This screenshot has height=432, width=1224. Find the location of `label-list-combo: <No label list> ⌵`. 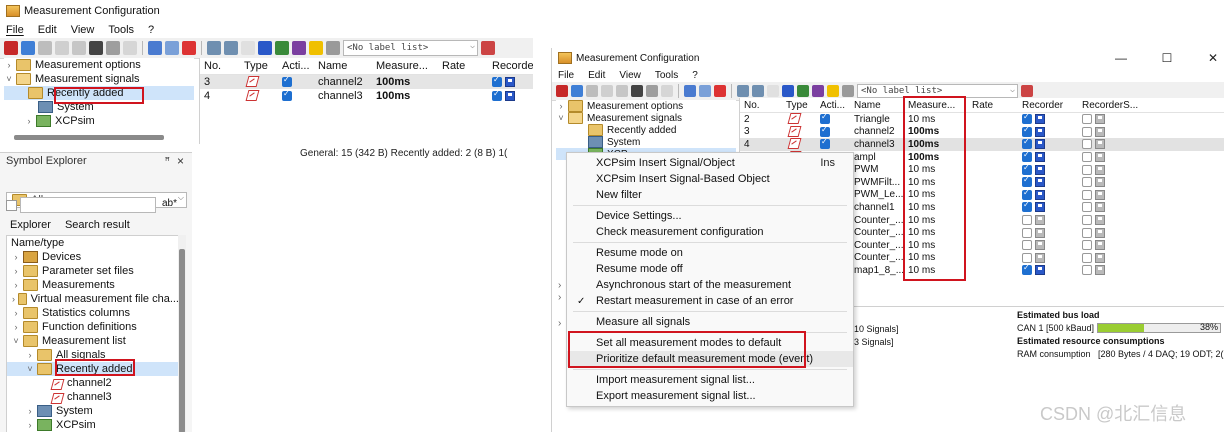

label-list-combo: <No label list> ⌵ is located at coordinates (410, 48).